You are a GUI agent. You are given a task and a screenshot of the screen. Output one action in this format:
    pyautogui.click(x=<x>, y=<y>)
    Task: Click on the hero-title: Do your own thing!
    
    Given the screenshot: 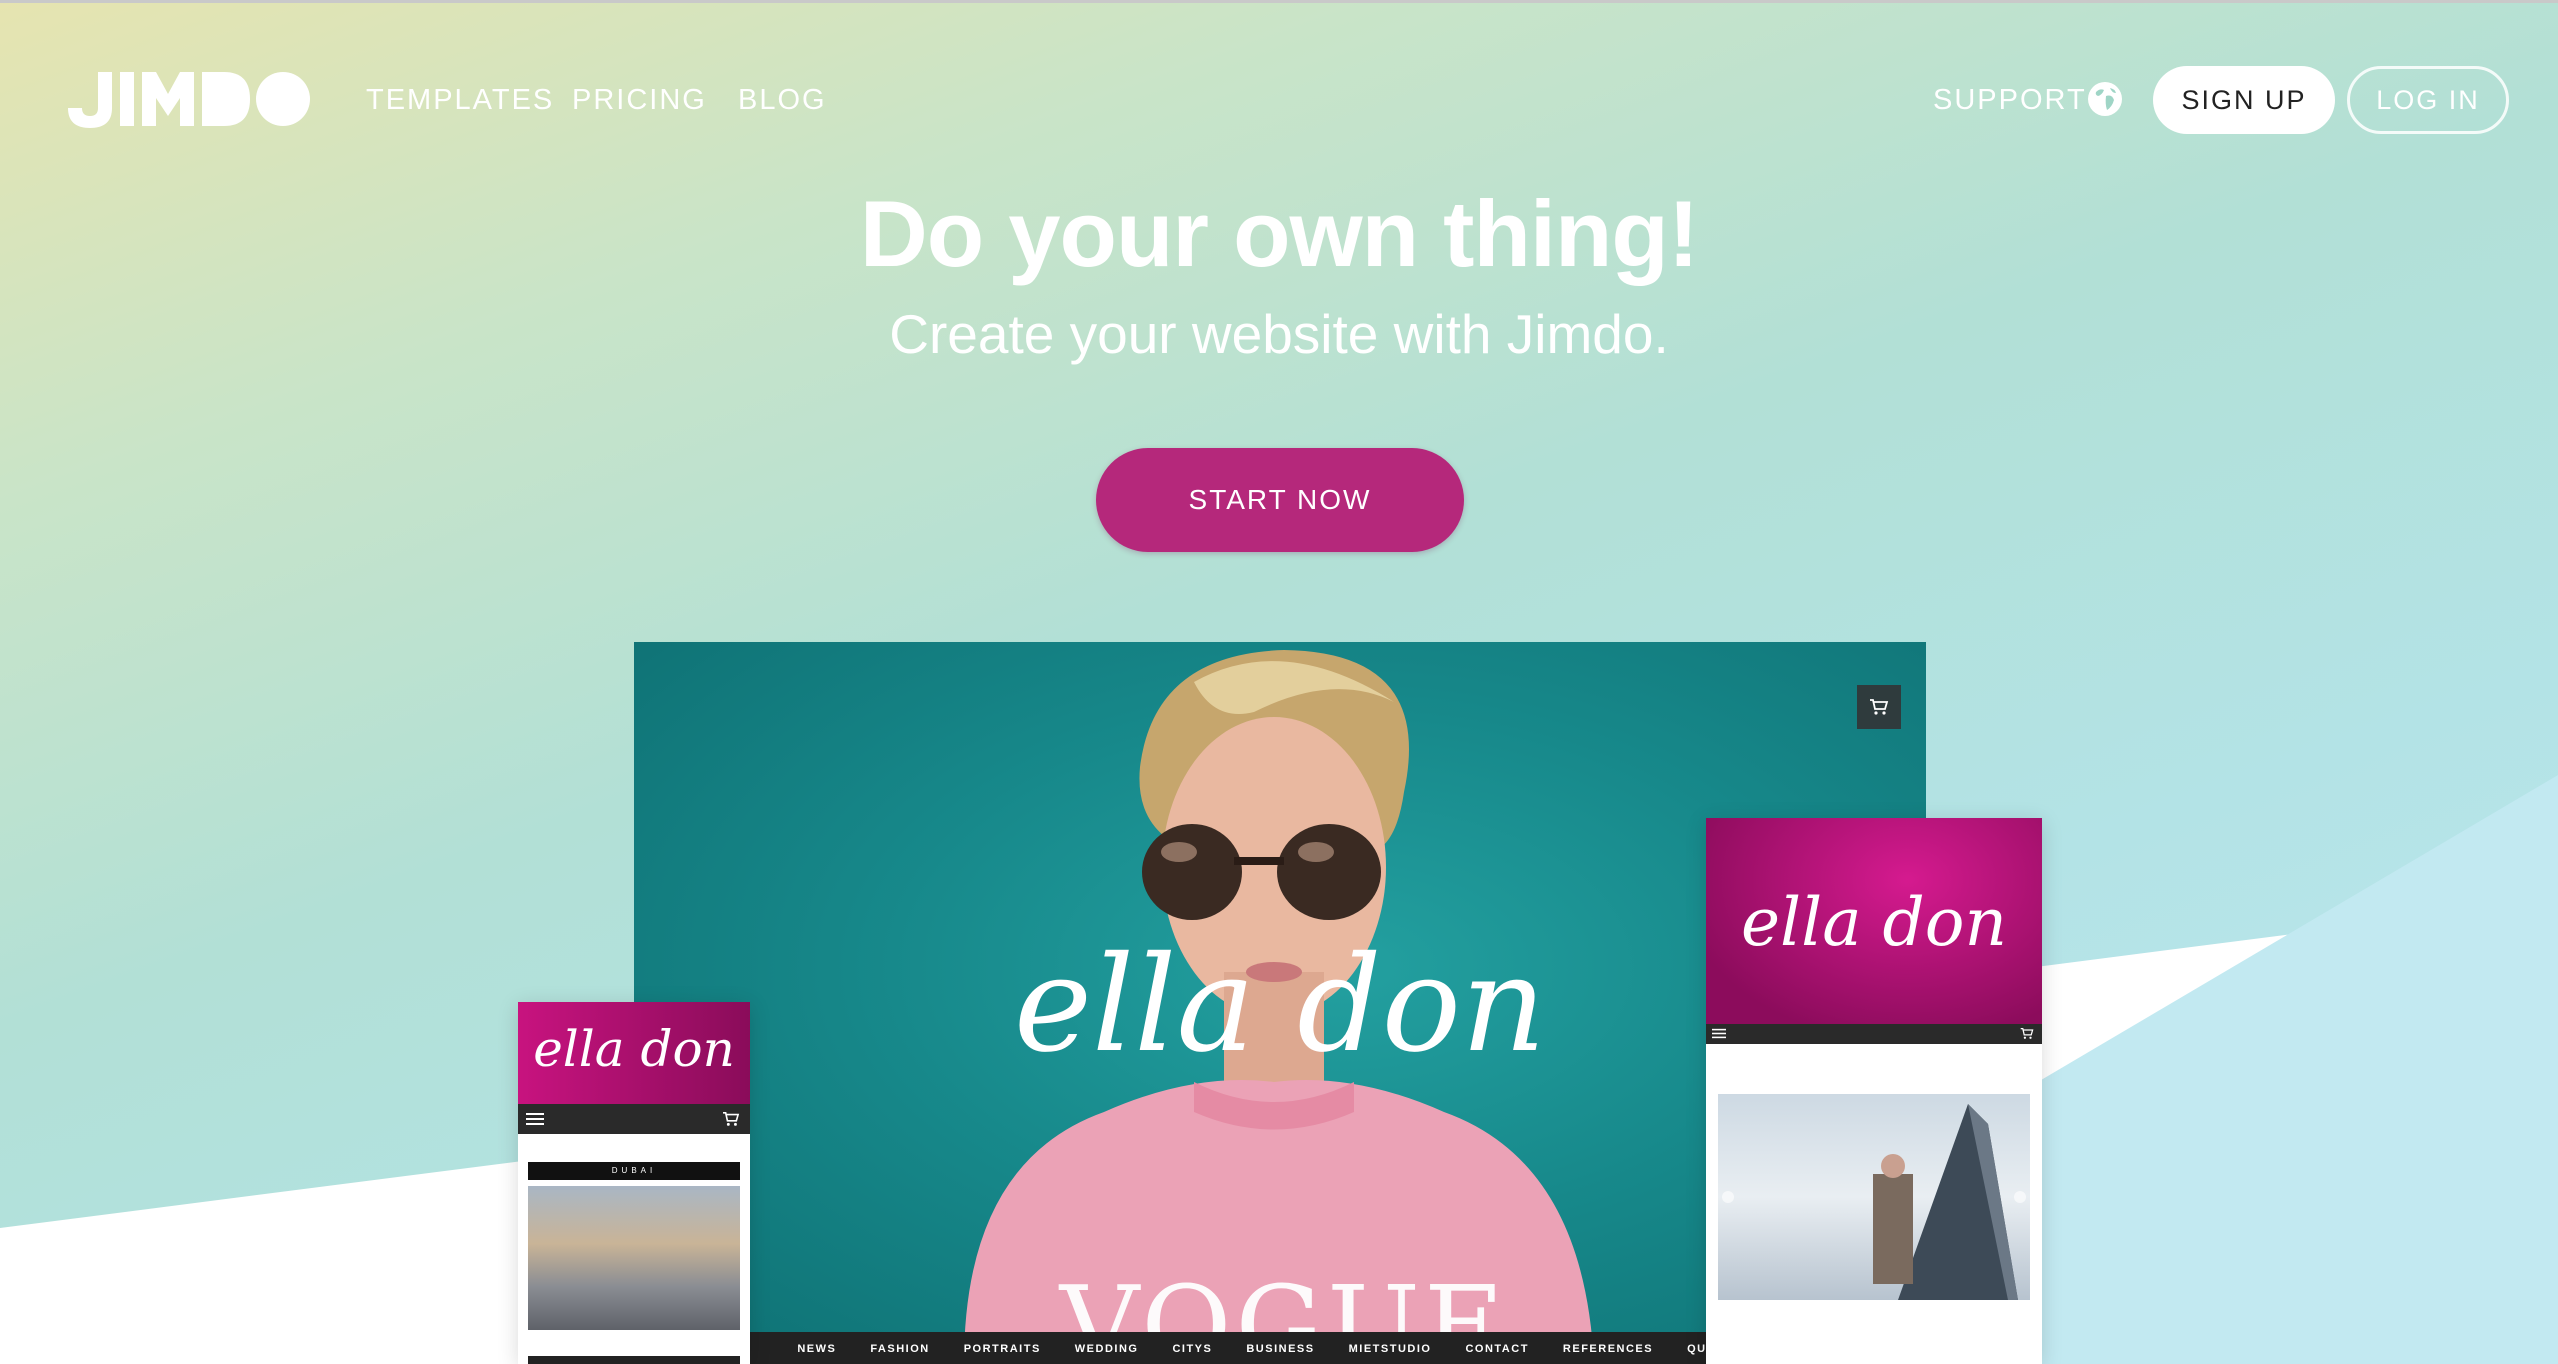 What is the action you would take?
    pyautogui.click(x=1279, y=233)
    